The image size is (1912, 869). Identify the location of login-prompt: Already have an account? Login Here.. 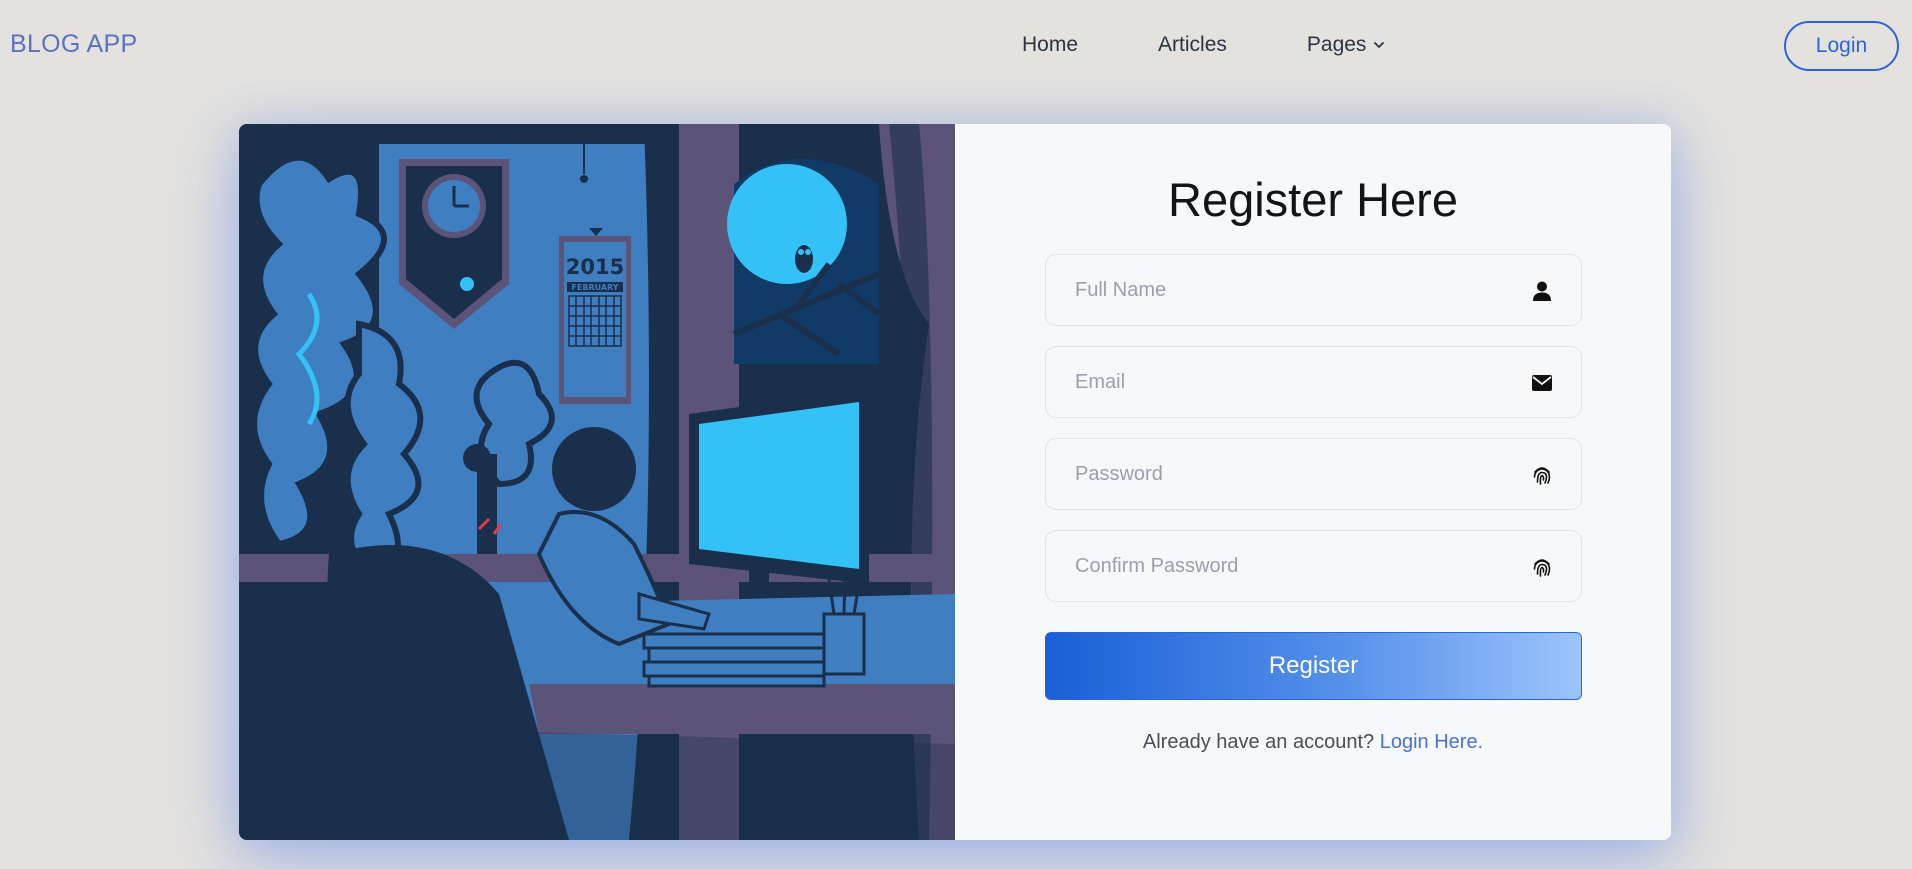
(1313, 742).